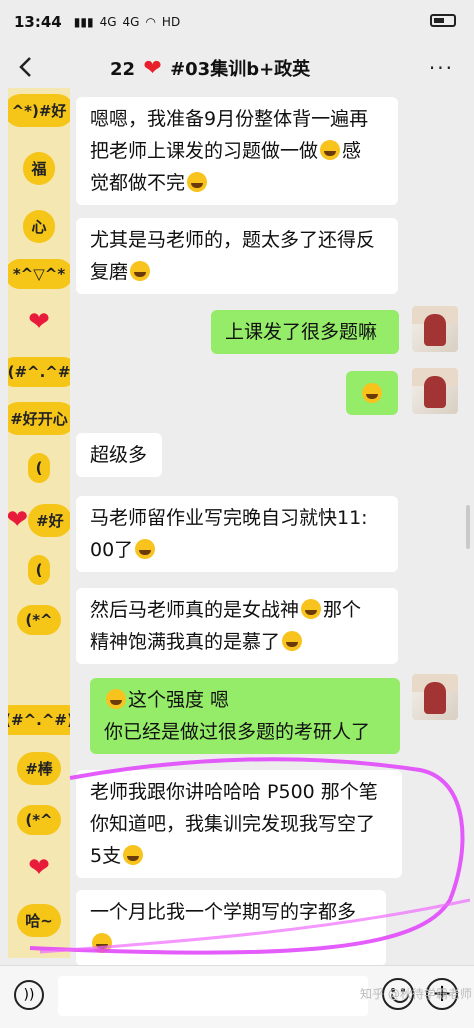  I want to click on voice-button: )), so click(29, 995).